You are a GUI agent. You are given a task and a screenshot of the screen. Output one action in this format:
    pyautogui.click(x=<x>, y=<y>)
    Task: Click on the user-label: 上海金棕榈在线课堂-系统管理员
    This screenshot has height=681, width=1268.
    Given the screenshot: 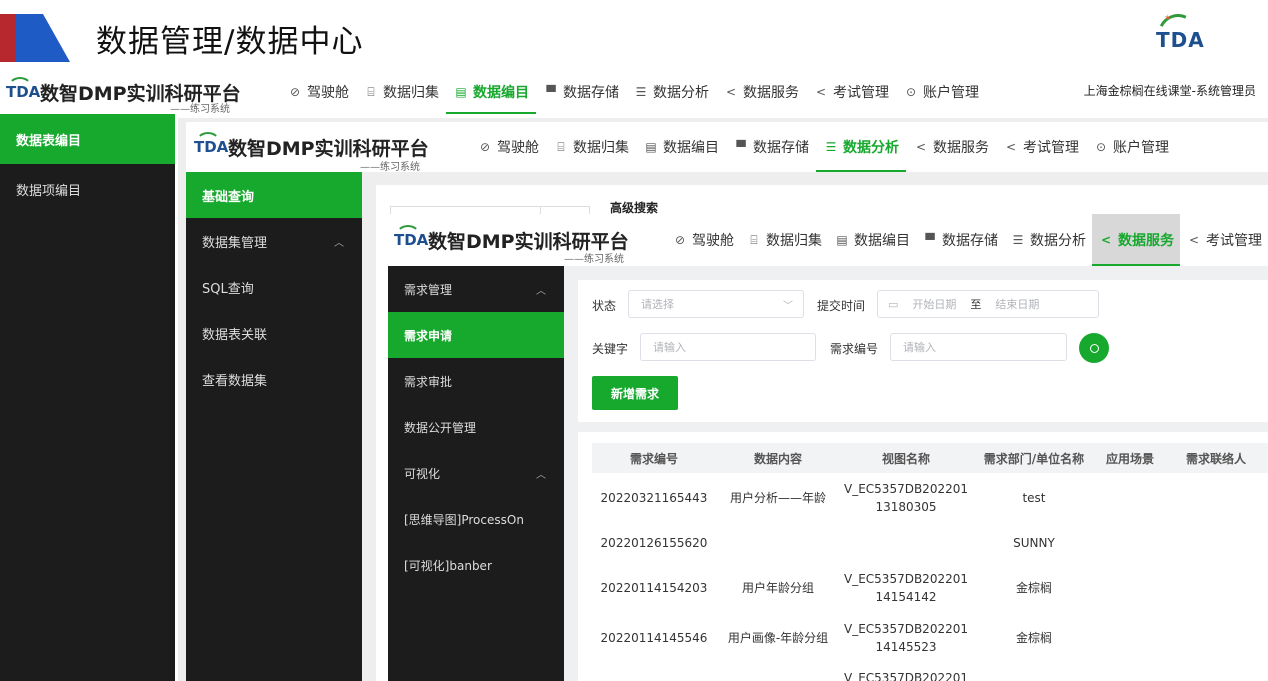 What is the action you would take?
    pyautogui.click(x=1170, y=90)
    